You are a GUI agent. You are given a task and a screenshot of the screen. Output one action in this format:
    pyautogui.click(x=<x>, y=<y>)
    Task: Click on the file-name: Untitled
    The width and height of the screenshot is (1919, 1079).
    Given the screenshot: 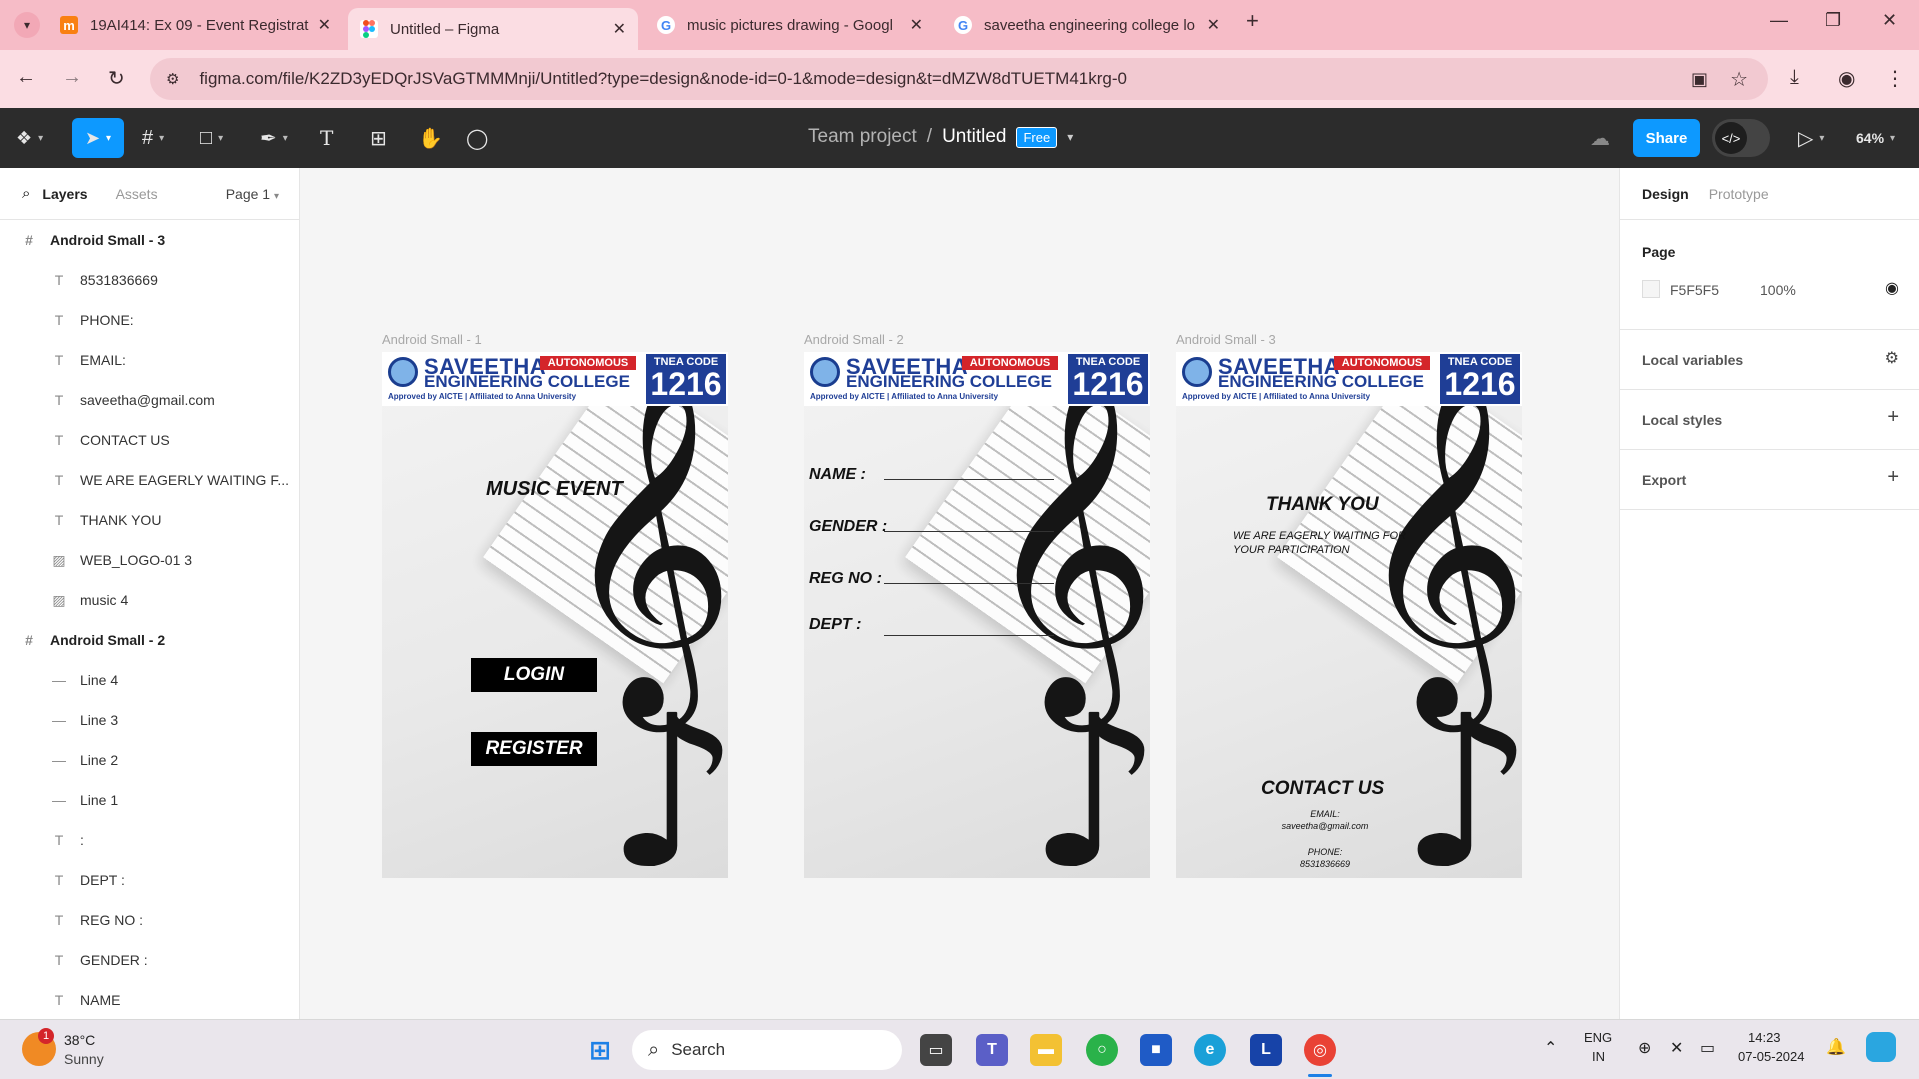 What is the action you would take?
    pyautogui.click(x=974, y=137)
    